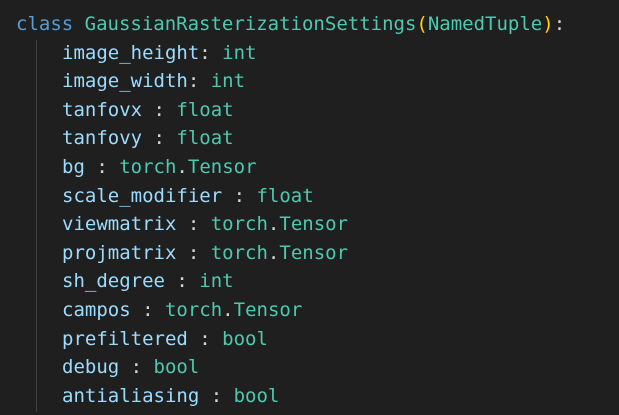 The image size is (619, 415). I want to click on field-line: projmatrix : torch.Tensor, so click(317, 253).